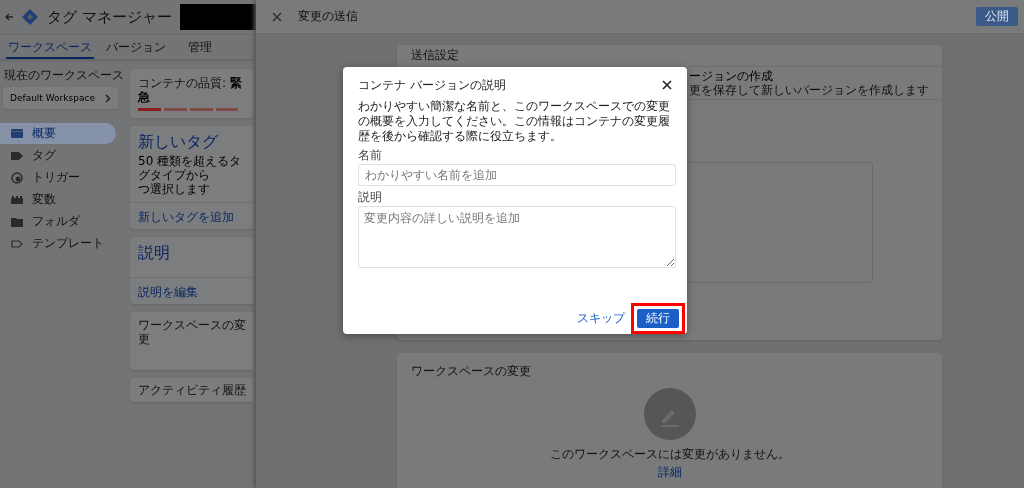 Image resolution: width=1024 pixels, height=488 pixels. What do you see at coordinates (514, 121) in the screenshot?
I see `dialog-description: わかりやすい簡潔な名前と、このワークスペースでの変更の概要を入力してください。この情報はコンテナの変更履歴を後から確認する際に役立ちます。` at bounding box center [514, 121].